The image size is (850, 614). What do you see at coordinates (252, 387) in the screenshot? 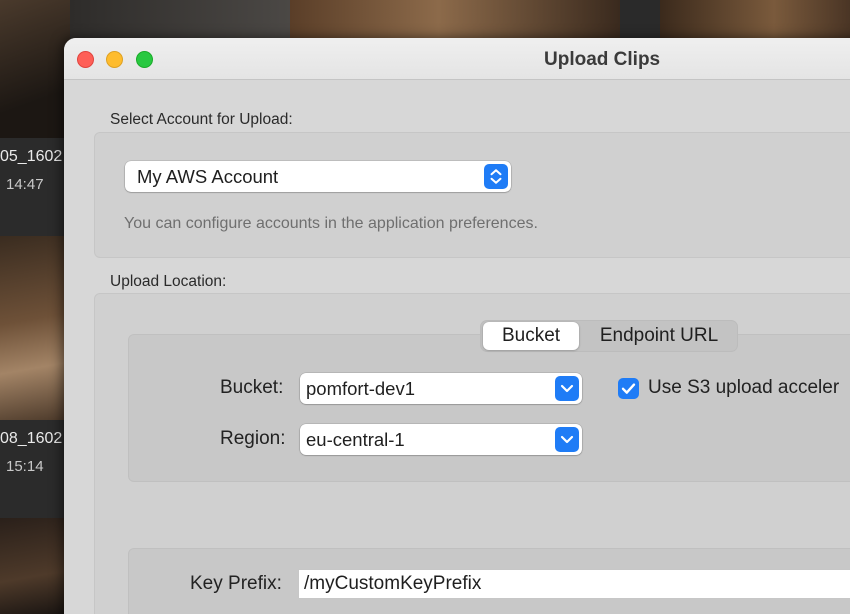
I see `bucket-label: Bucket:` at bounding box center [252, 387].